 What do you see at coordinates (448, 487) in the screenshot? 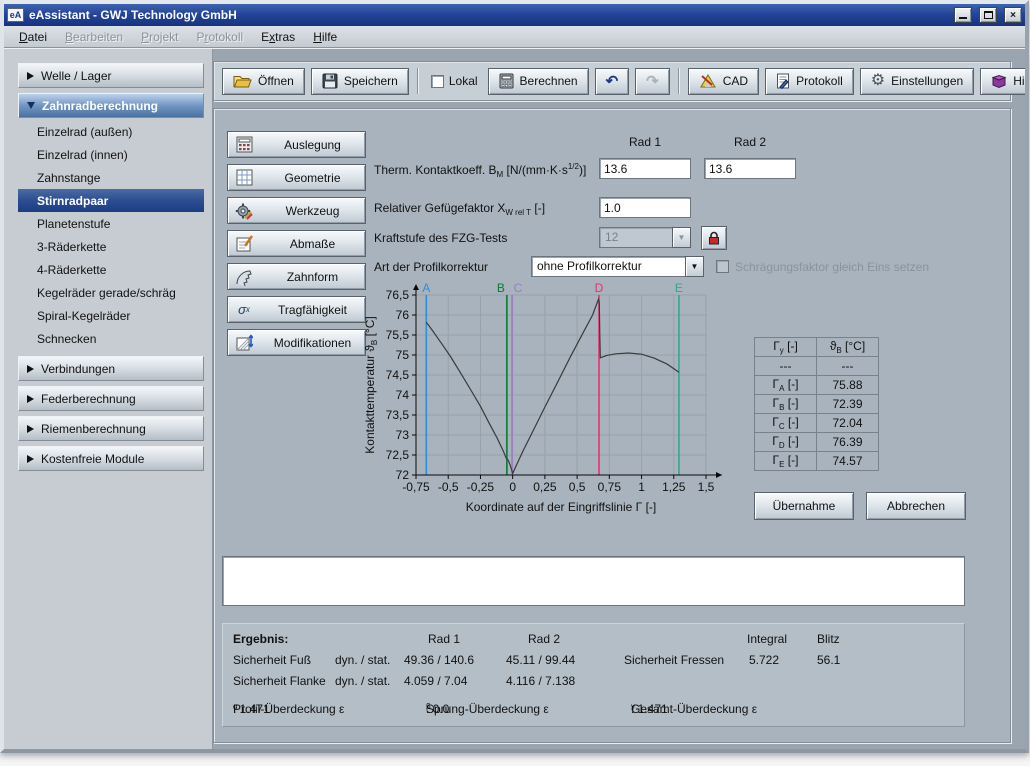
I see `svg-text: -0,5` at bounding box center [448, 487].